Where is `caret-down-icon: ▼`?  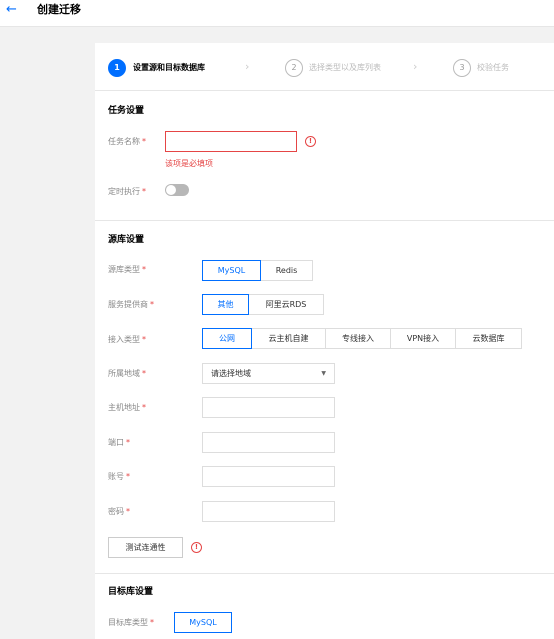
caret-down-icon: ▼ is located at coordinates (323, 373).